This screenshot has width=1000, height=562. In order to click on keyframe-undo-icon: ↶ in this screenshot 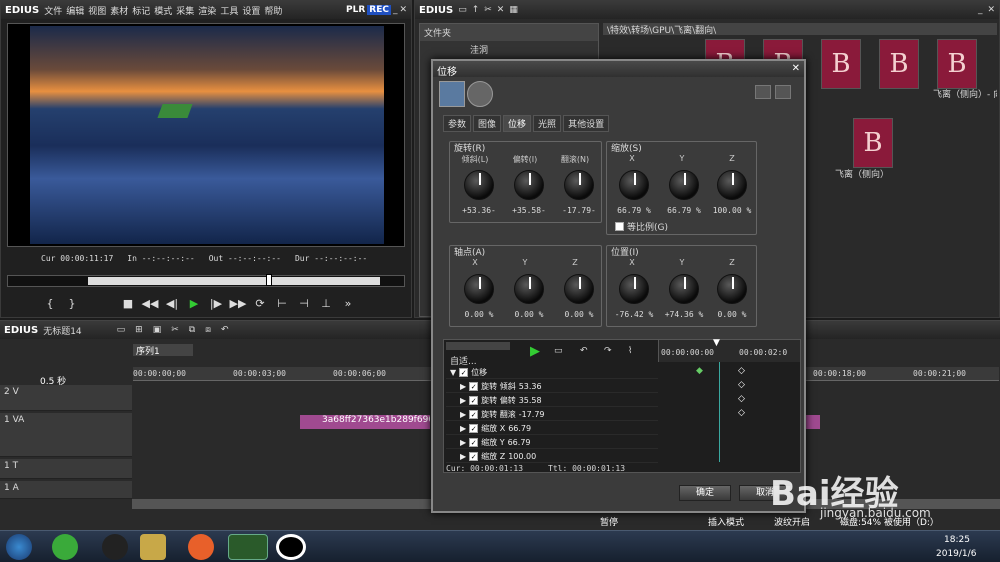, I will do `click(584, 351)`.